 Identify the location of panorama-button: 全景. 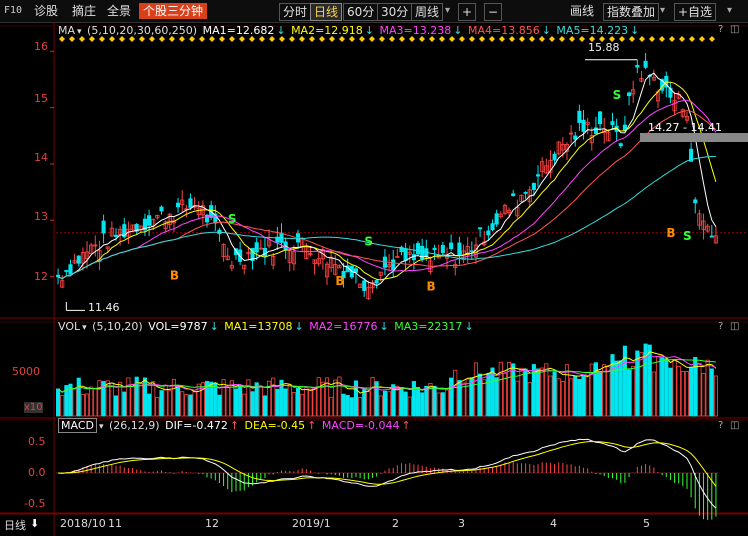
(119, 11).